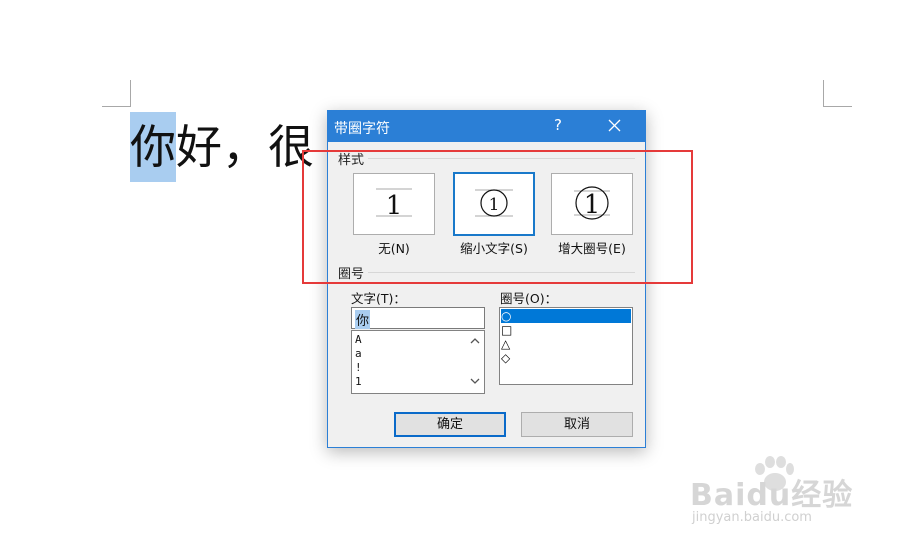 The width and height of the screenshot is (900, 549). I want to click on circle-section-label: 圈号, so click(351, 274).